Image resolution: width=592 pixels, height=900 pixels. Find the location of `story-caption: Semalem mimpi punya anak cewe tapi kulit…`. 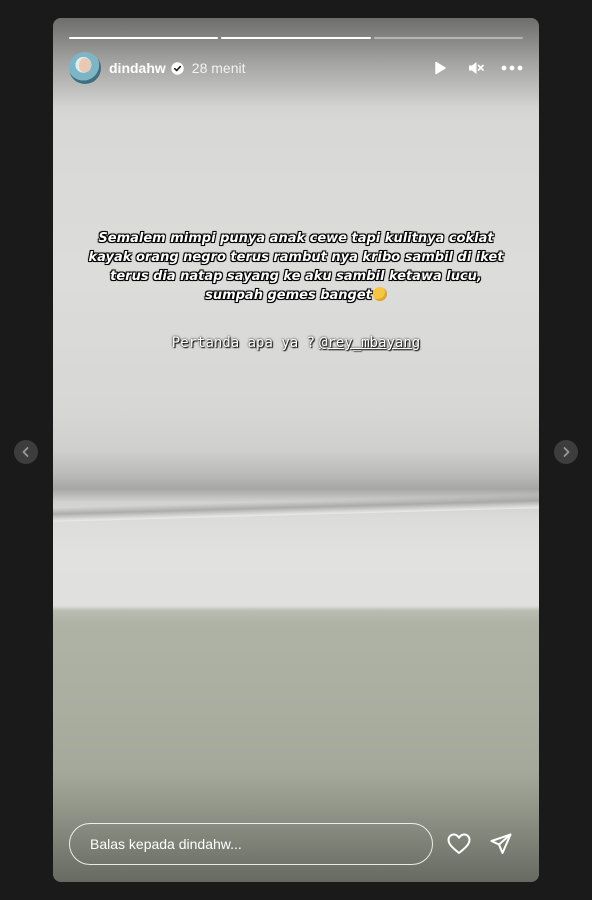

story-caption: Semalem mimpi punya anak cewe tapi kulit… is located at coordinates (296, 267).